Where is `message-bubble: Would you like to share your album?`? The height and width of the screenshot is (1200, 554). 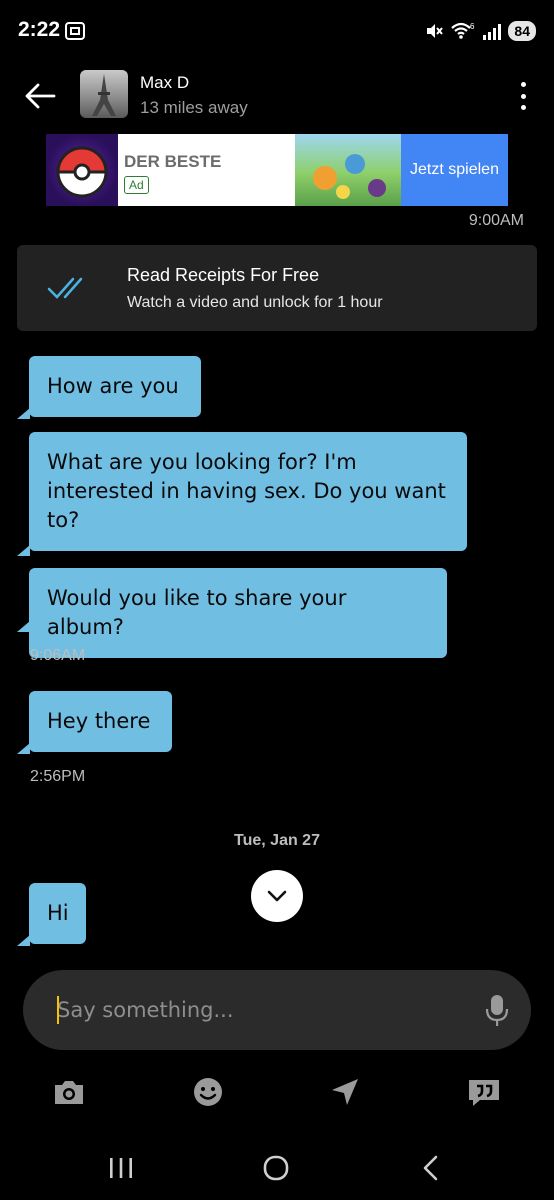 message-bubble: Would you like to share your album? is located at coordinates (238, 613).